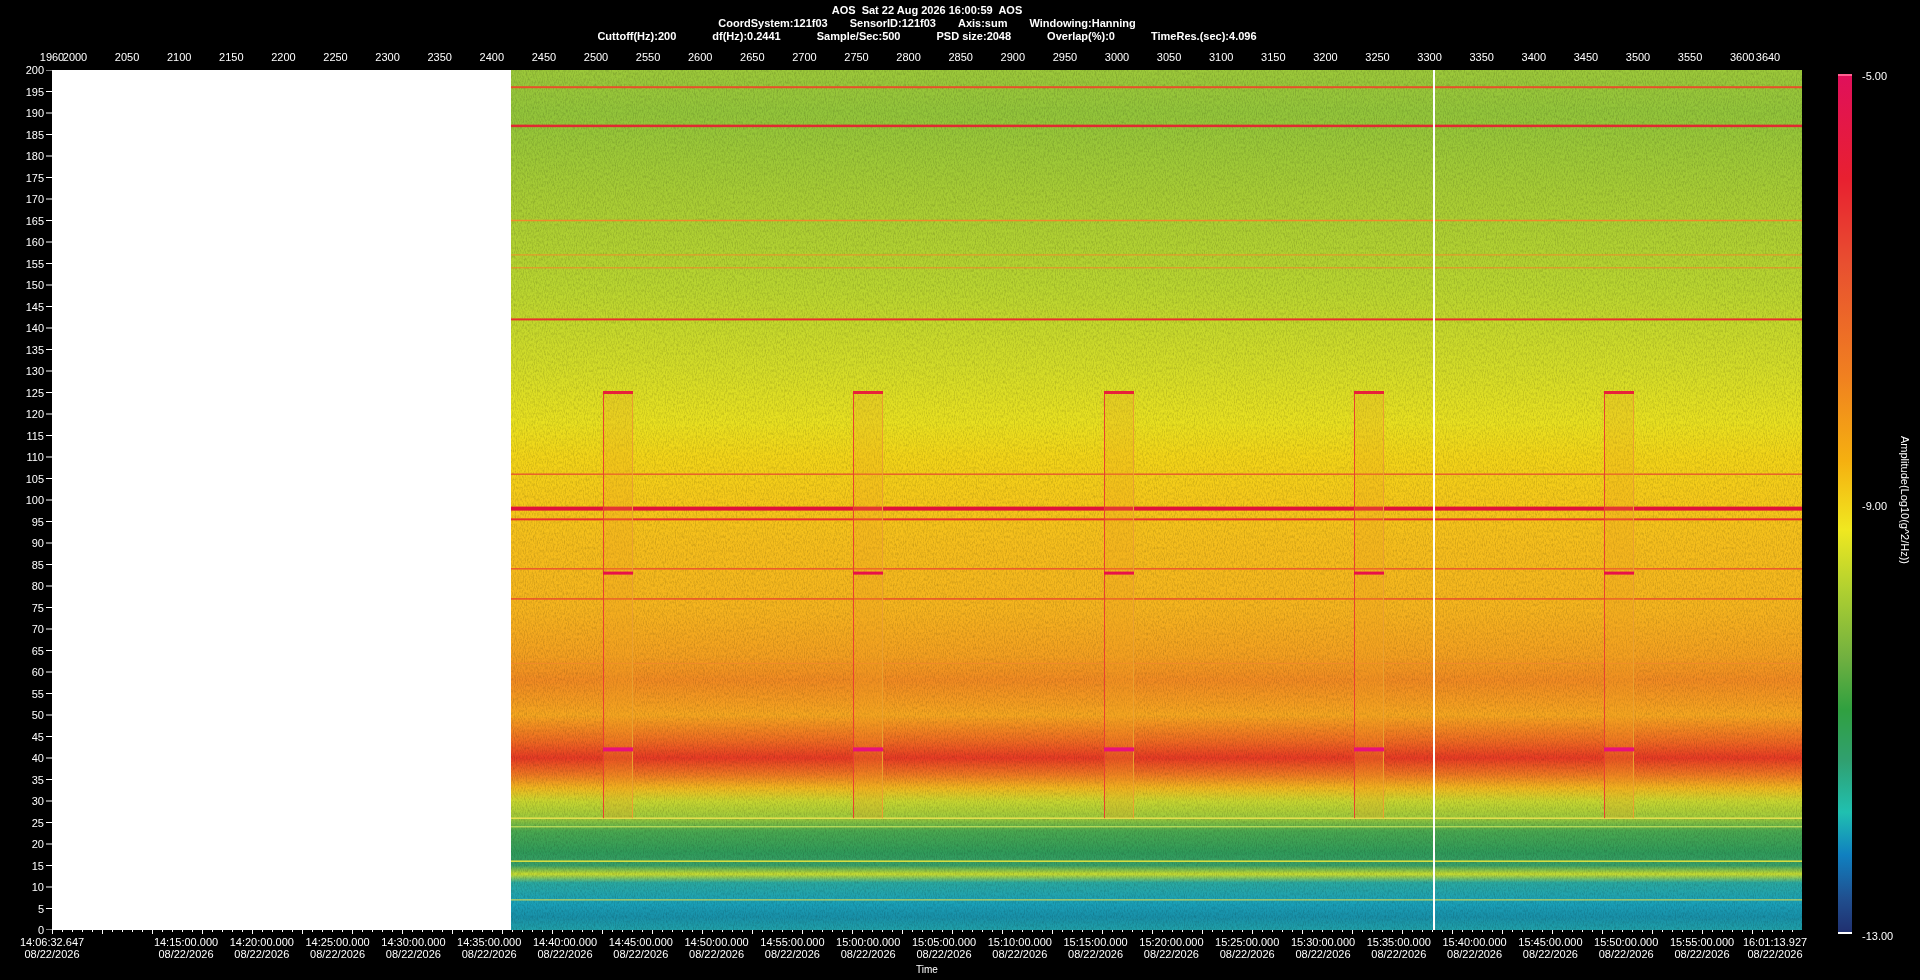 This screenshot has width=1920, height=980. I want to click on axis-tick-label: 2400, so click(492, 57).